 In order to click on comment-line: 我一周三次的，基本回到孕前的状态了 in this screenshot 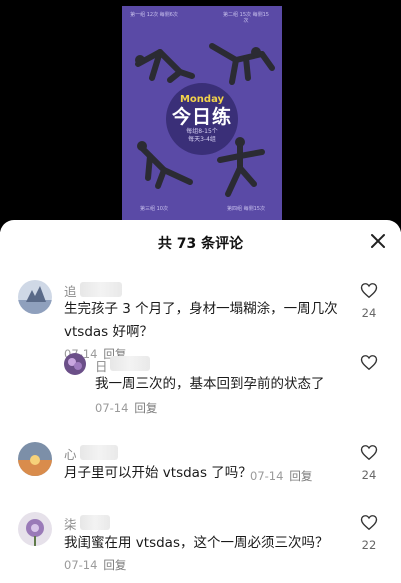, I will do `click(210, 384)`.